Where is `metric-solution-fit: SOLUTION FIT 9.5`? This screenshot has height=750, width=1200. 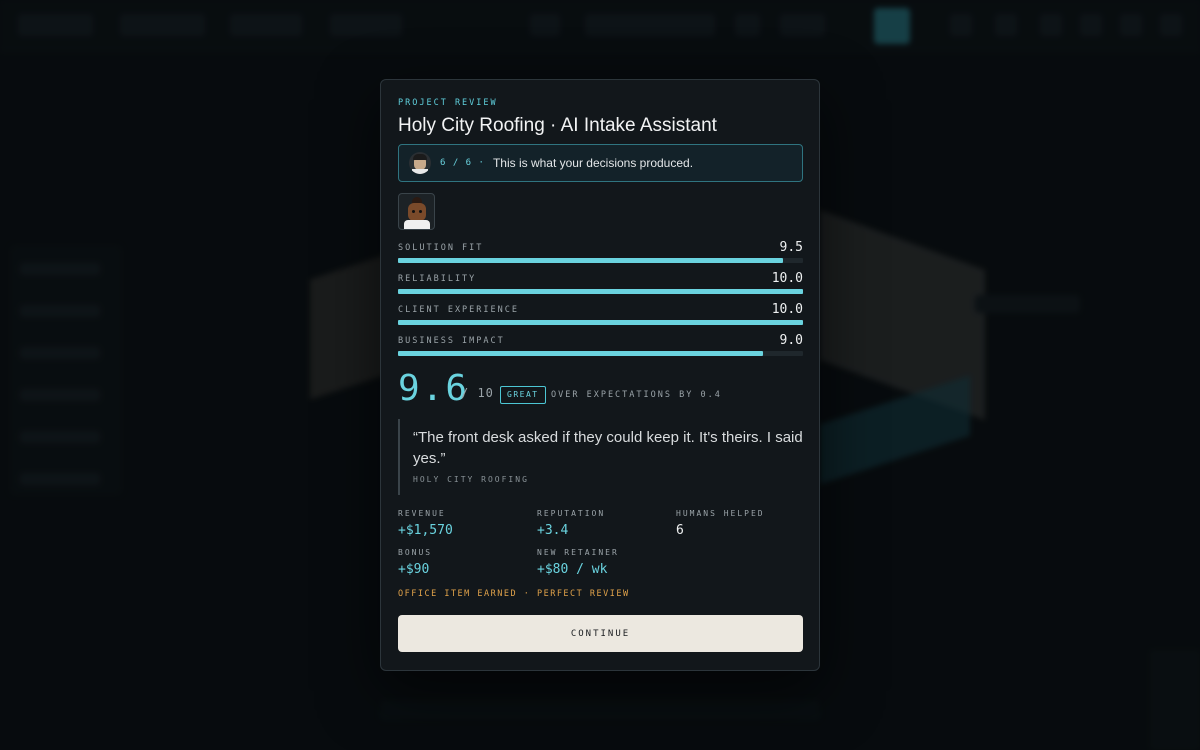 metric-solution-fit: SOLUTION FIT 9.5 is located at coordinates (600, 252).